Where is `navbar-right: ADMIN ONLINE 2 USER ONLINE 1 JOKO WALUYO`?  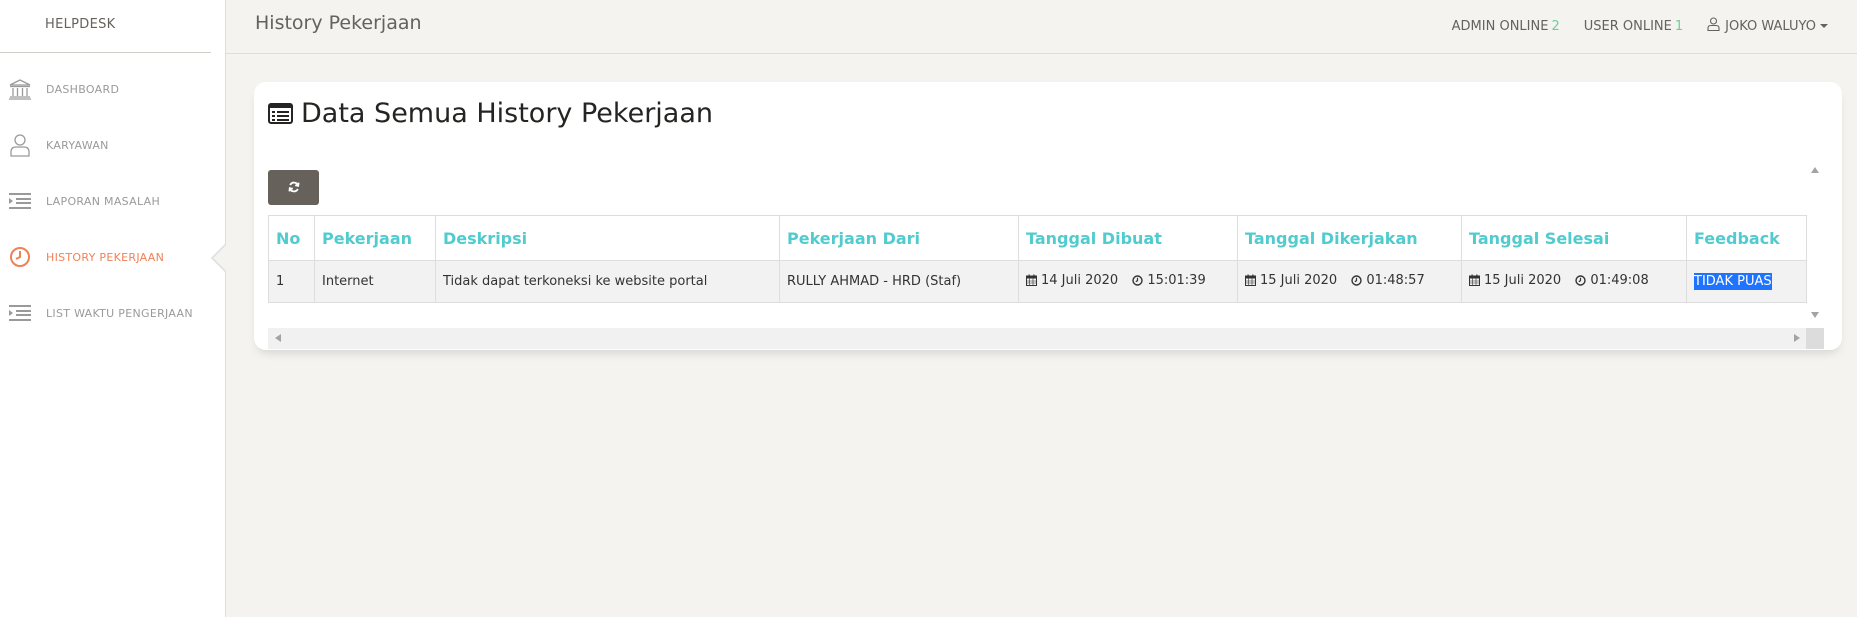
navbar-right: ADMIN ONLINE 2 USER ONLINE 1 JOKO WALUYO is located at coordinates (1628, 26).